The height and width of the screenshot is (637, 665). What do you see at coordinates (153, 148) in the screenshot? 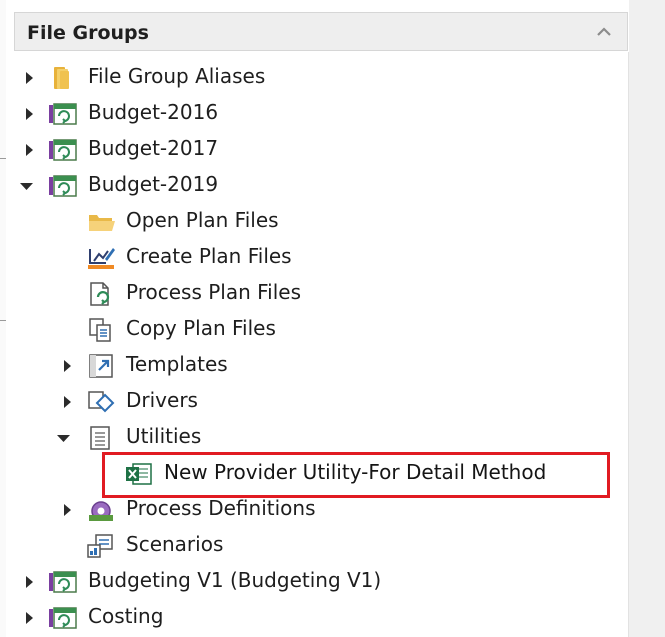
I see `tree-item-label: Budget-2017` at bounding box center [153, 148].